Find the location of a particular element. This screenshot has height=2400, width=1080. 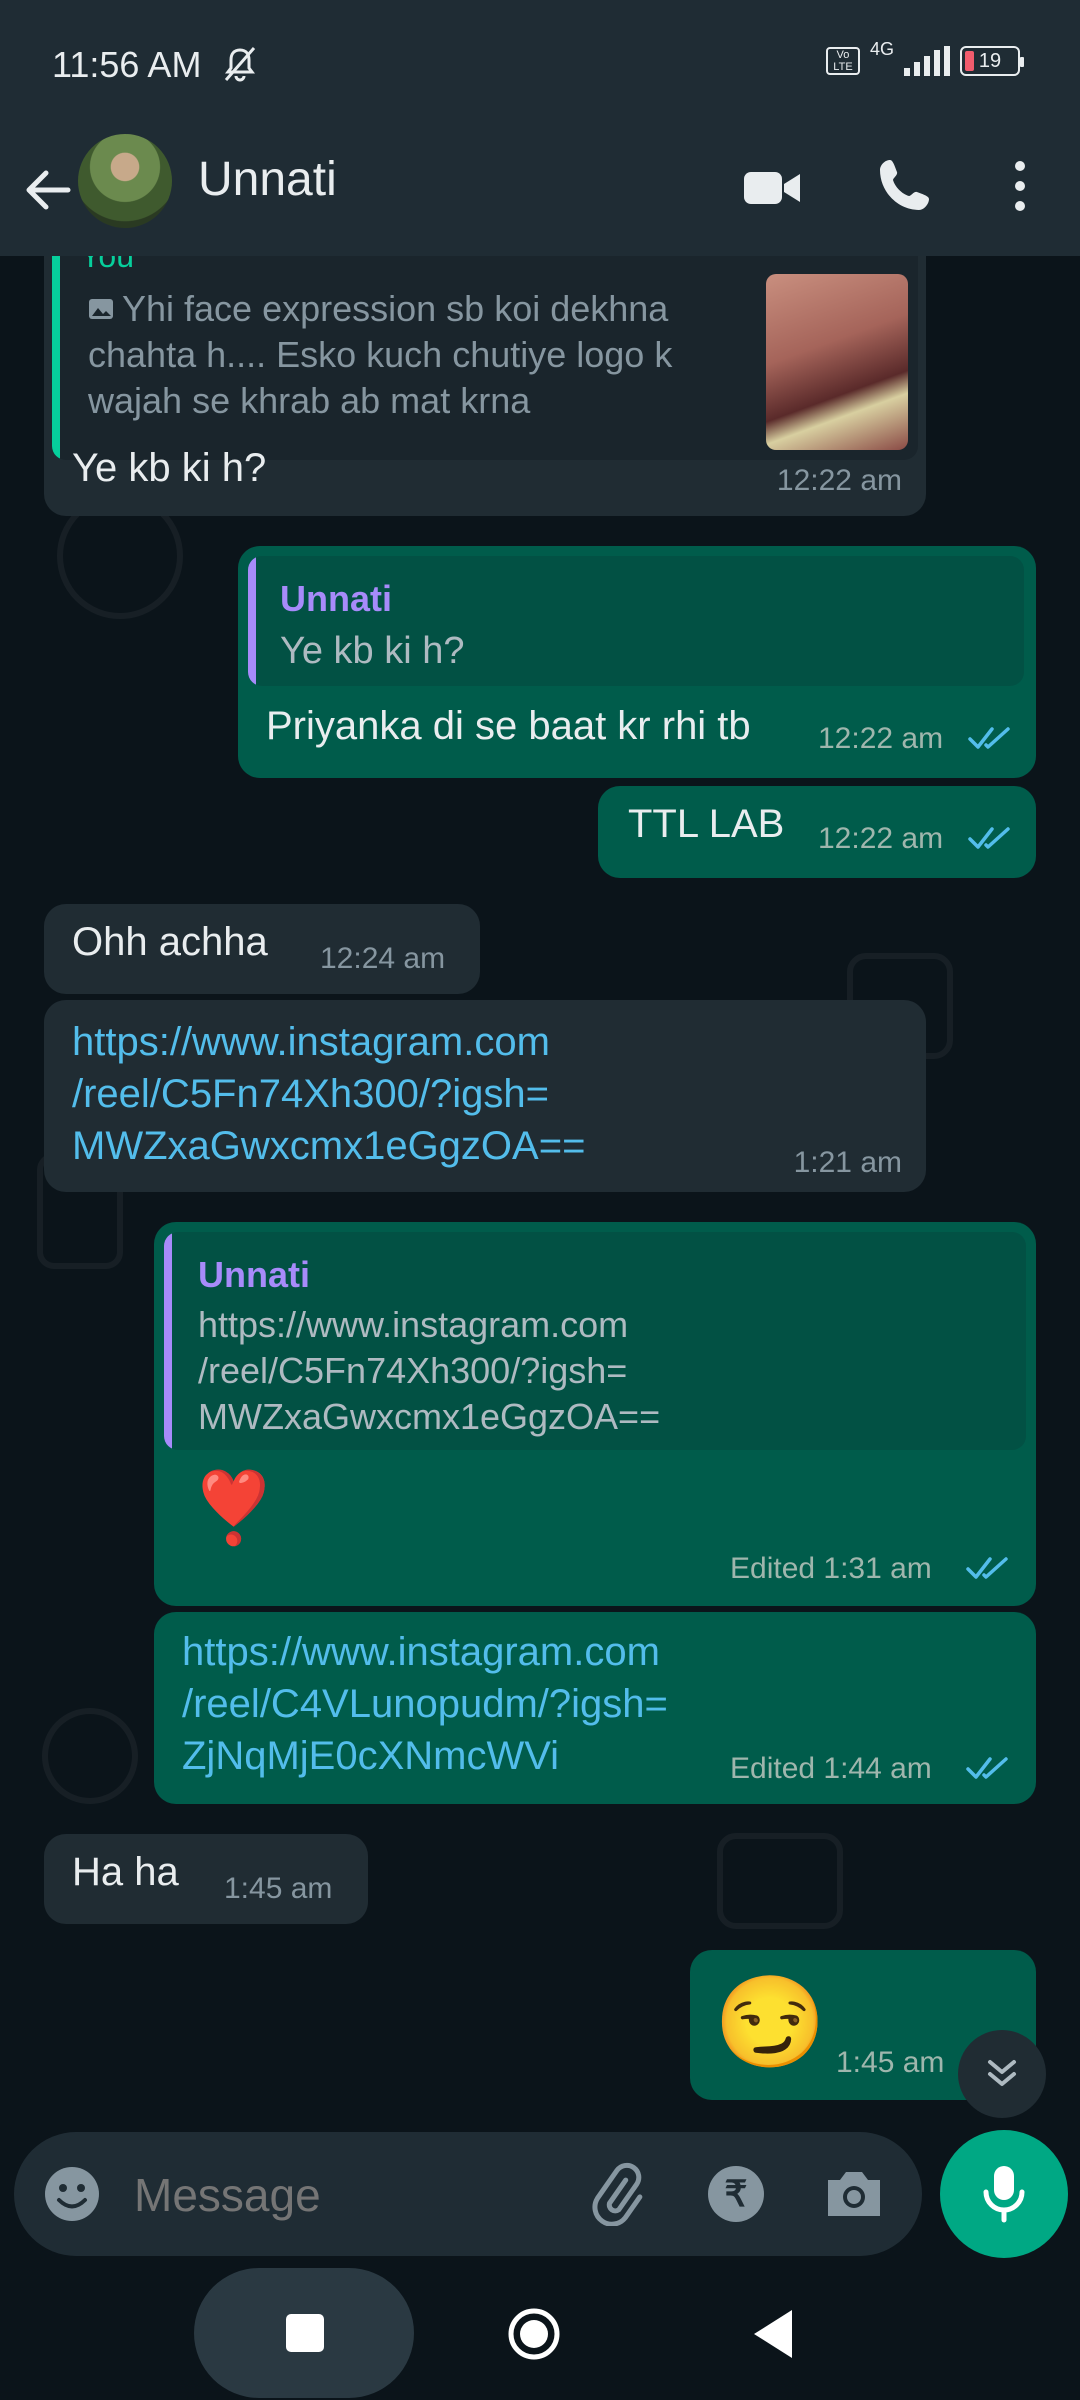

message-text: Priyanka di se baat kr rhi tb is located at coordinates (508, 726).